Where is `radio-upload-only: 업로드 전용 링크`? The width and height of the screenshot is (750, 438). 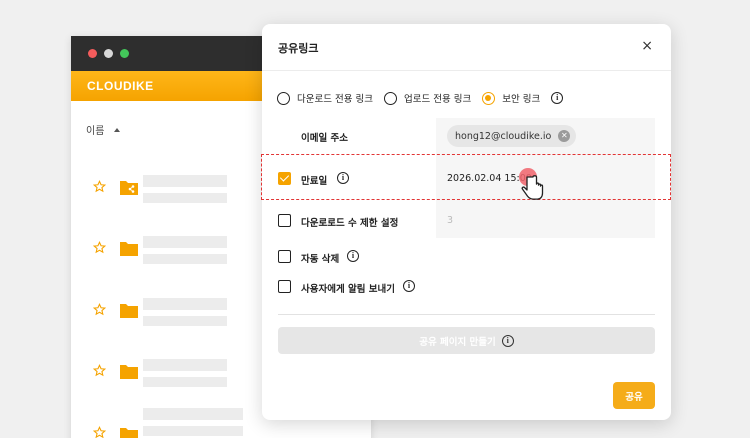 radio-upload-only: 업로드 전용 링크 is located at coordinates (427, 98).